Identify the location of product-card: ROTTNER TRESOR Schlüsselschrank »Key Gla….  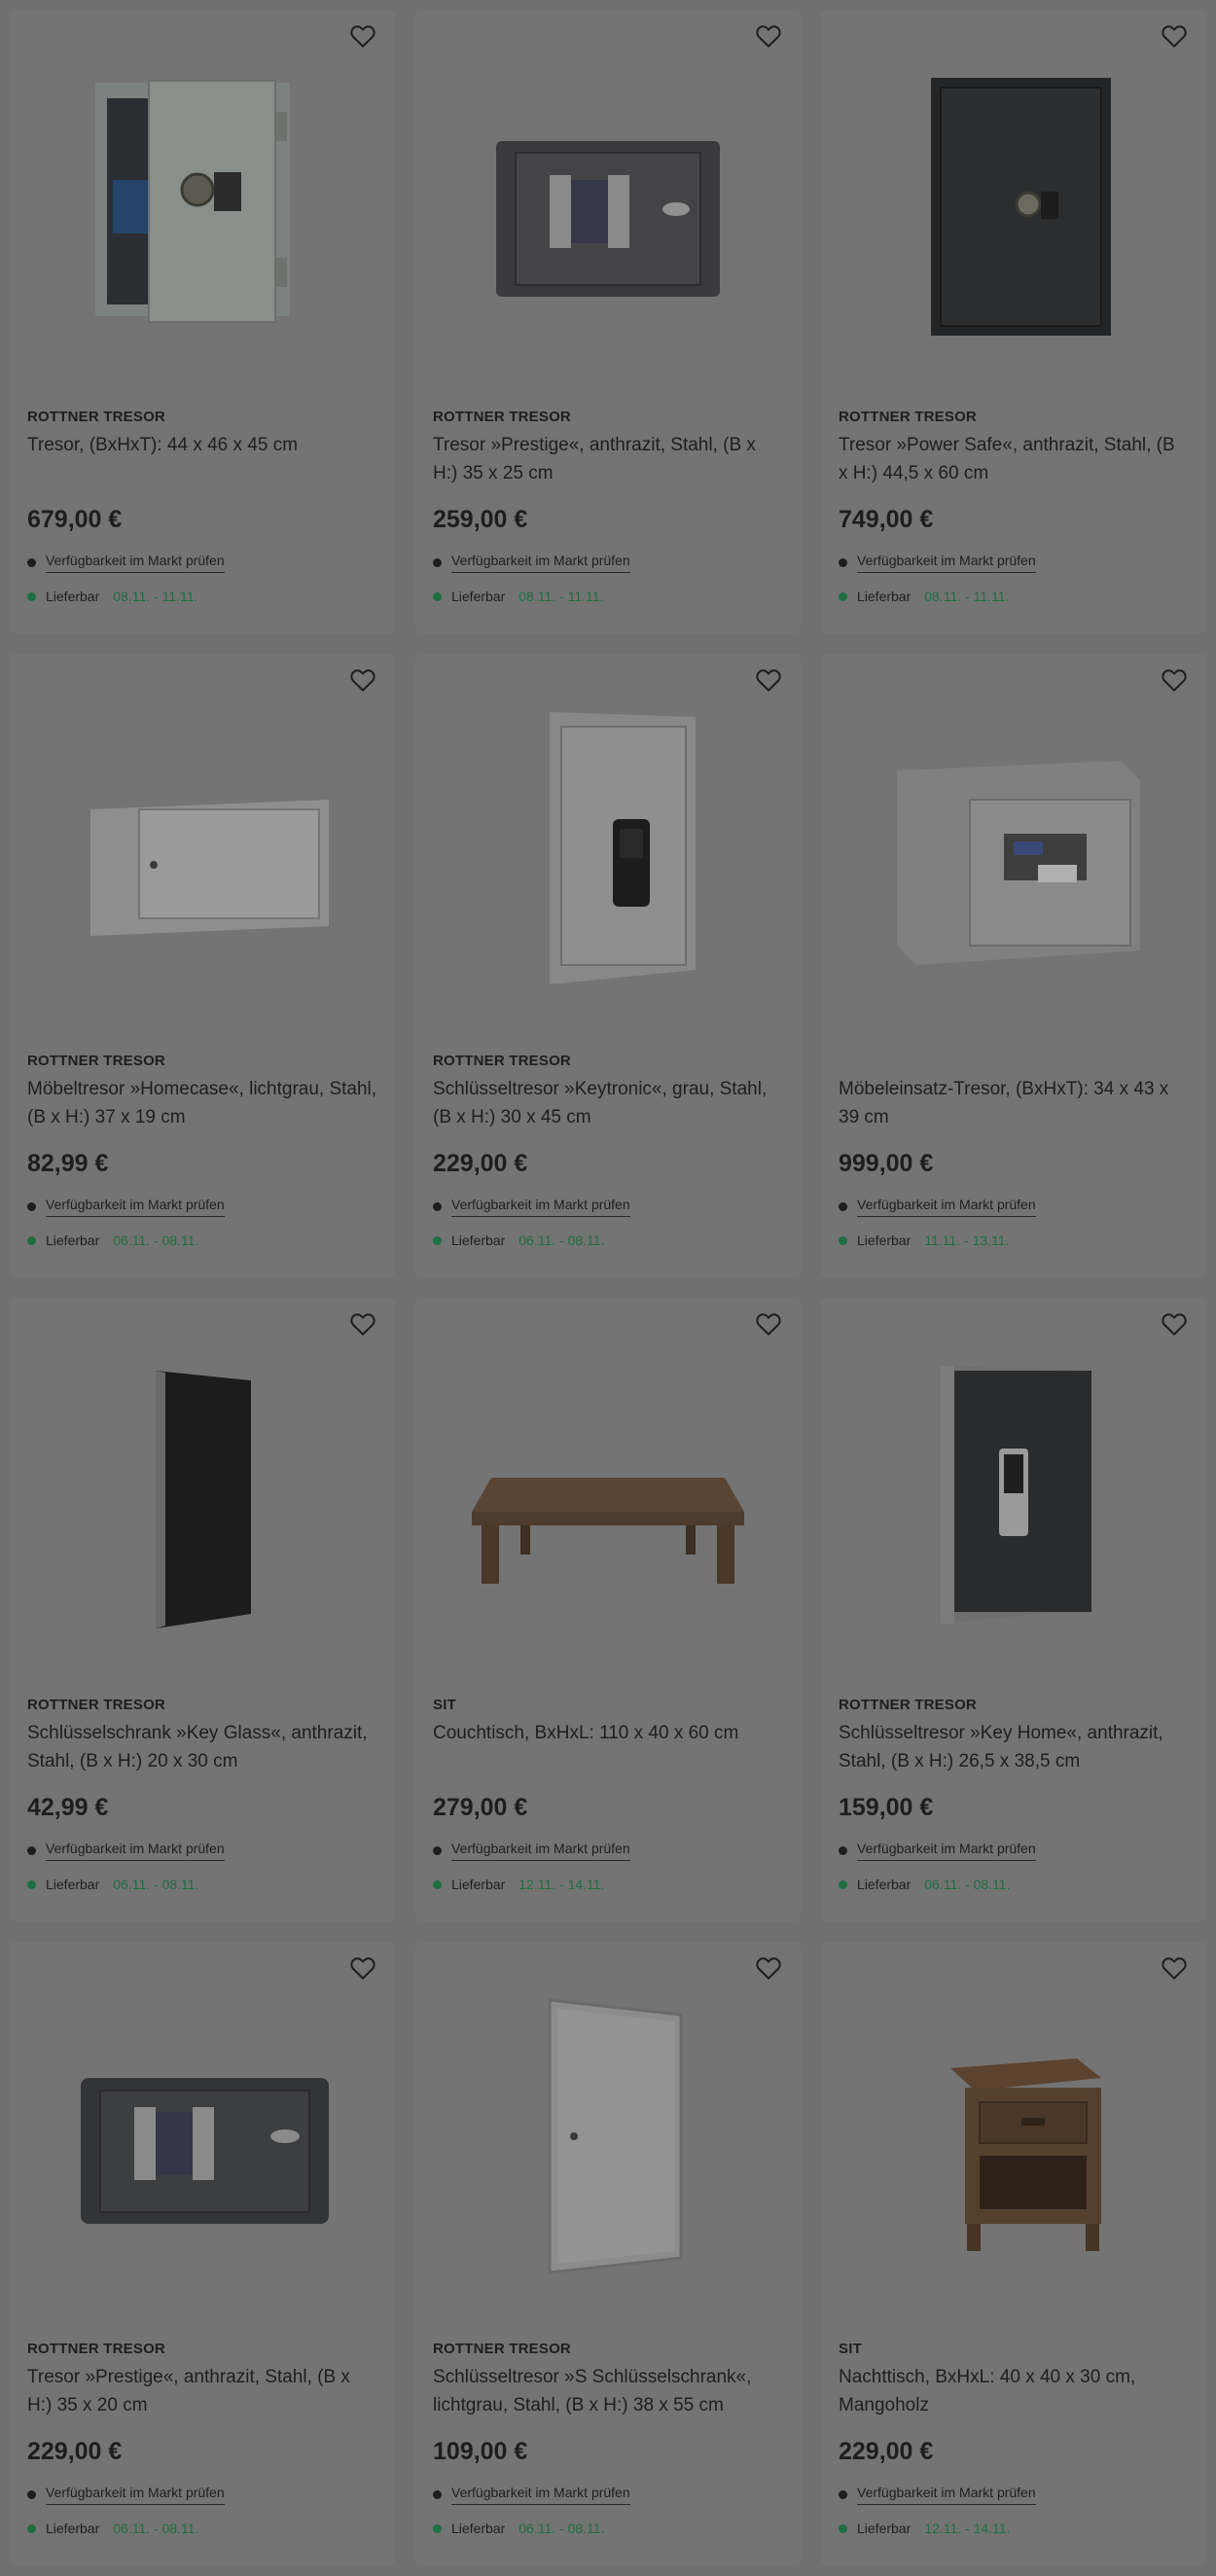
(202, 1609).